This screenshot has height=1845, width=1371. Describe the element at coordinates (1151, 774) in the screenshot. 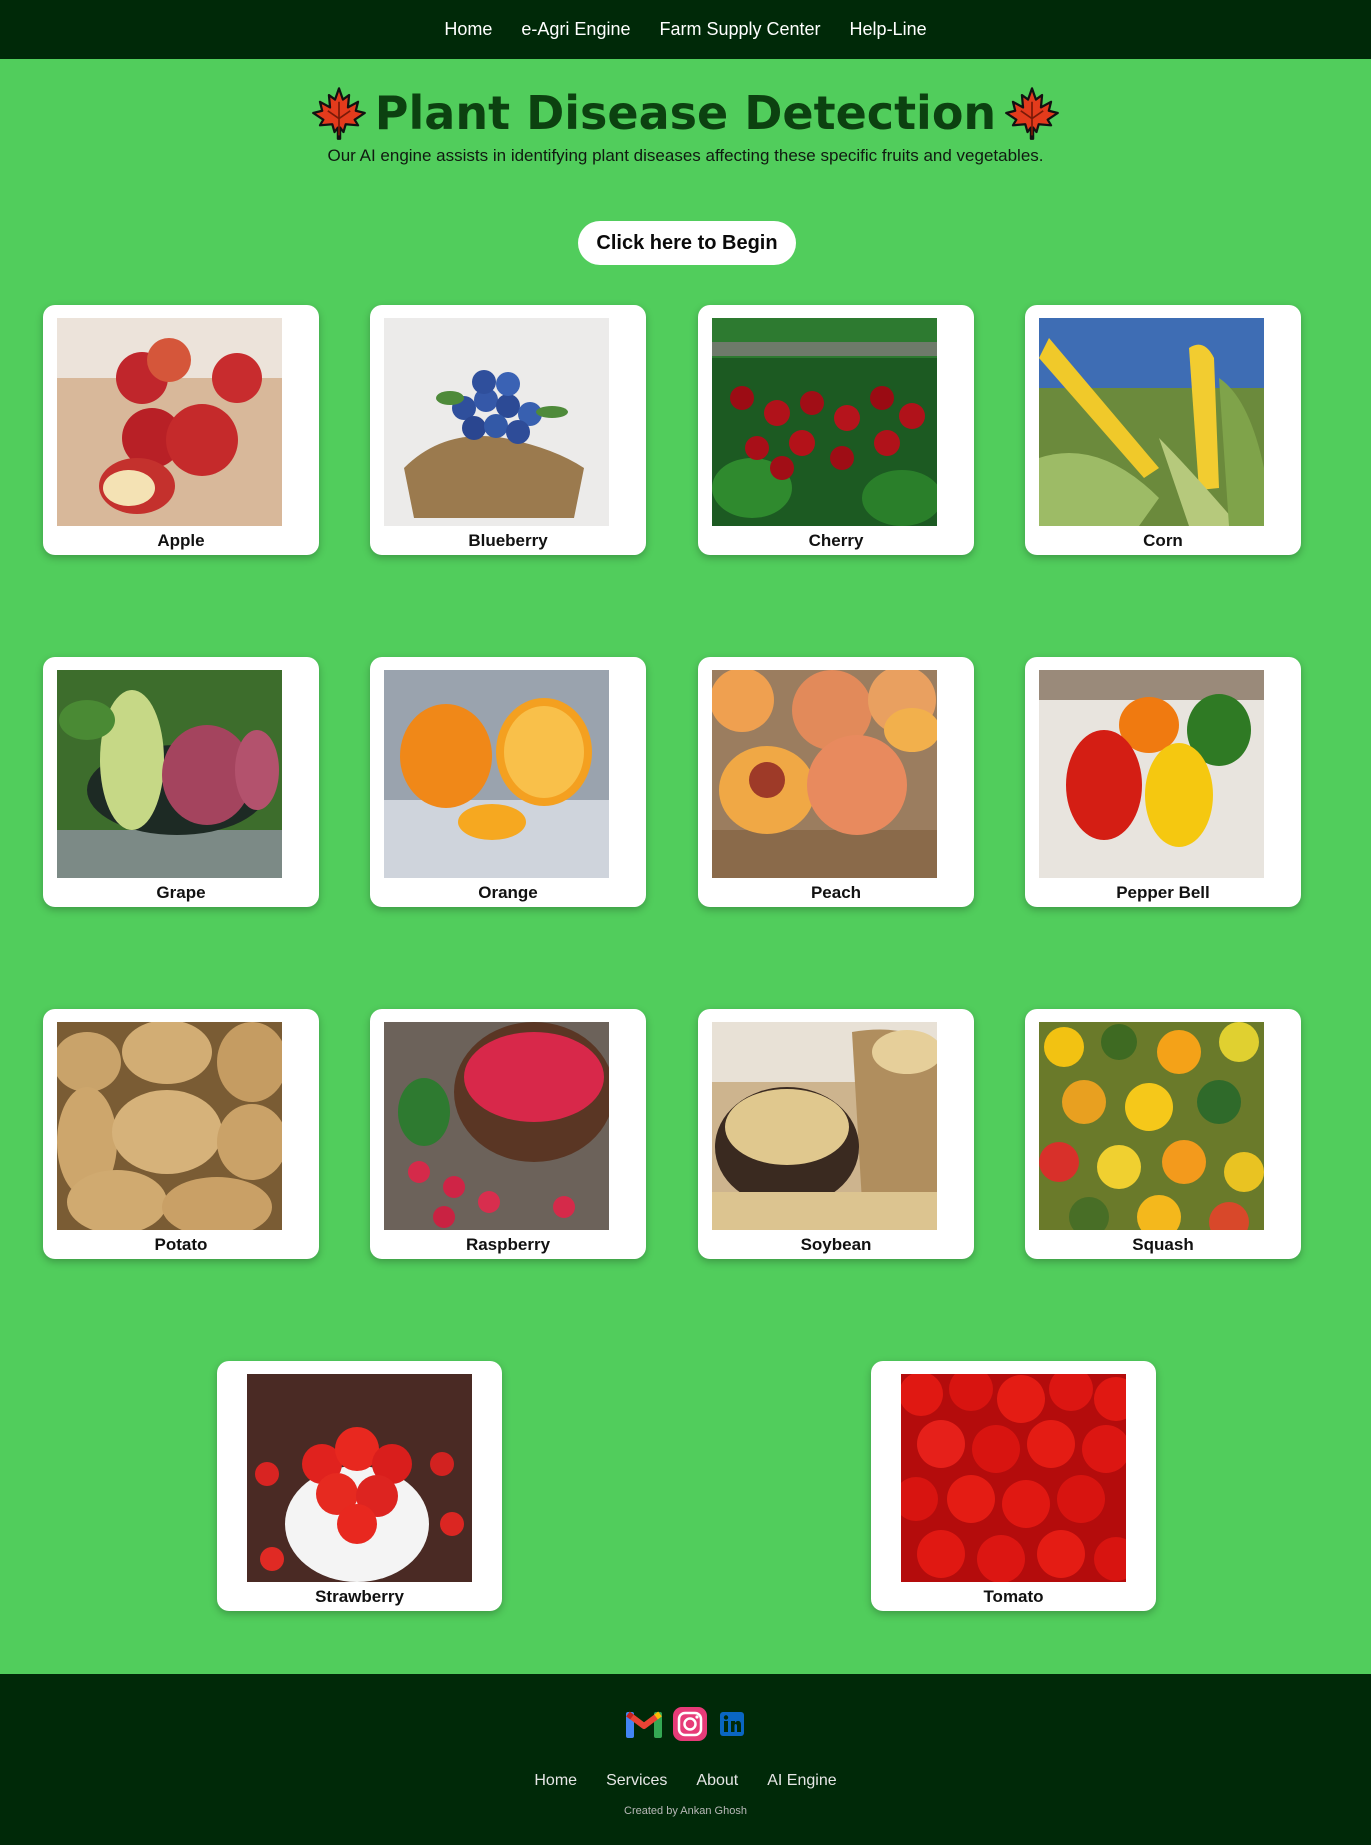

I see `pepper-bell-image` at that location.